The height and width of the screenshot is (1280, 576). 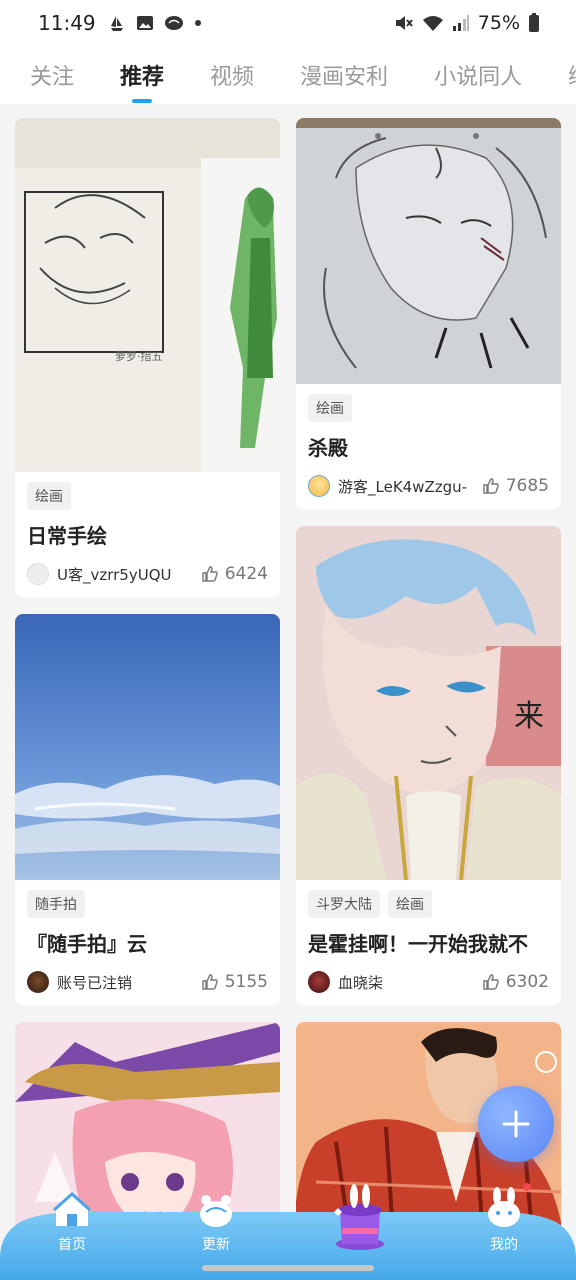 What do you see at coordinates (129, 982) in the screenshot?
I see `author-name: 账号已注销` at bounding box center [129, 982].